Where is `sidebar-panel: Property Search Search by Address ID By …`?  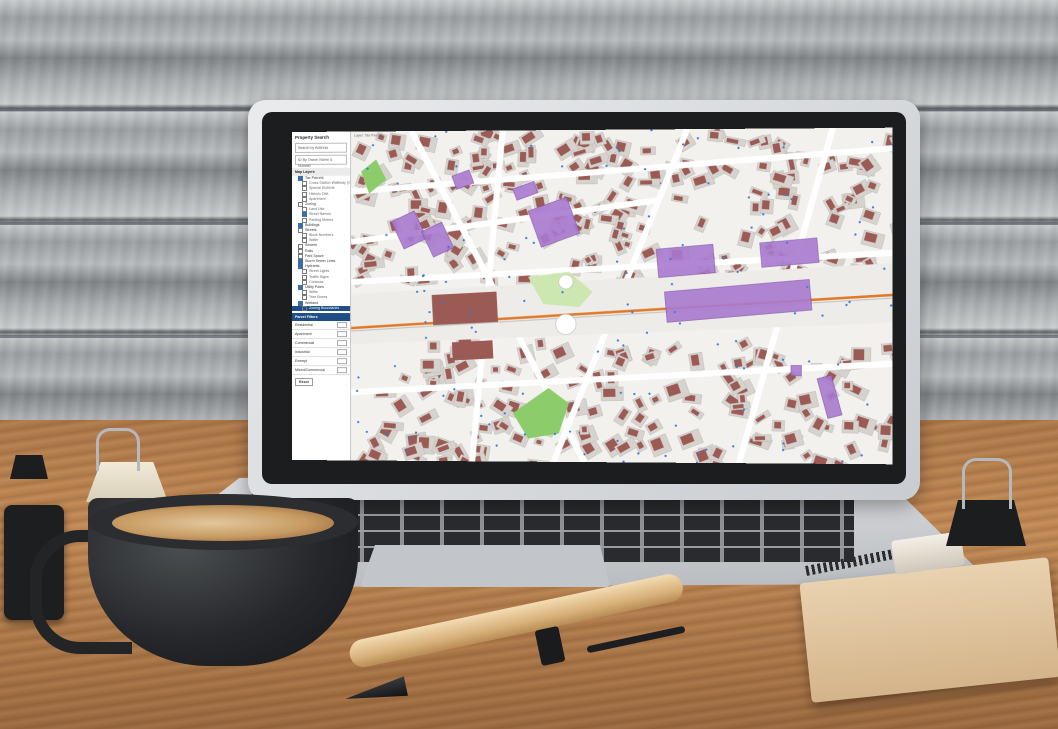
sidebar-panel: Property Search Search by Address ID By … is located at coordinates (322, 296).